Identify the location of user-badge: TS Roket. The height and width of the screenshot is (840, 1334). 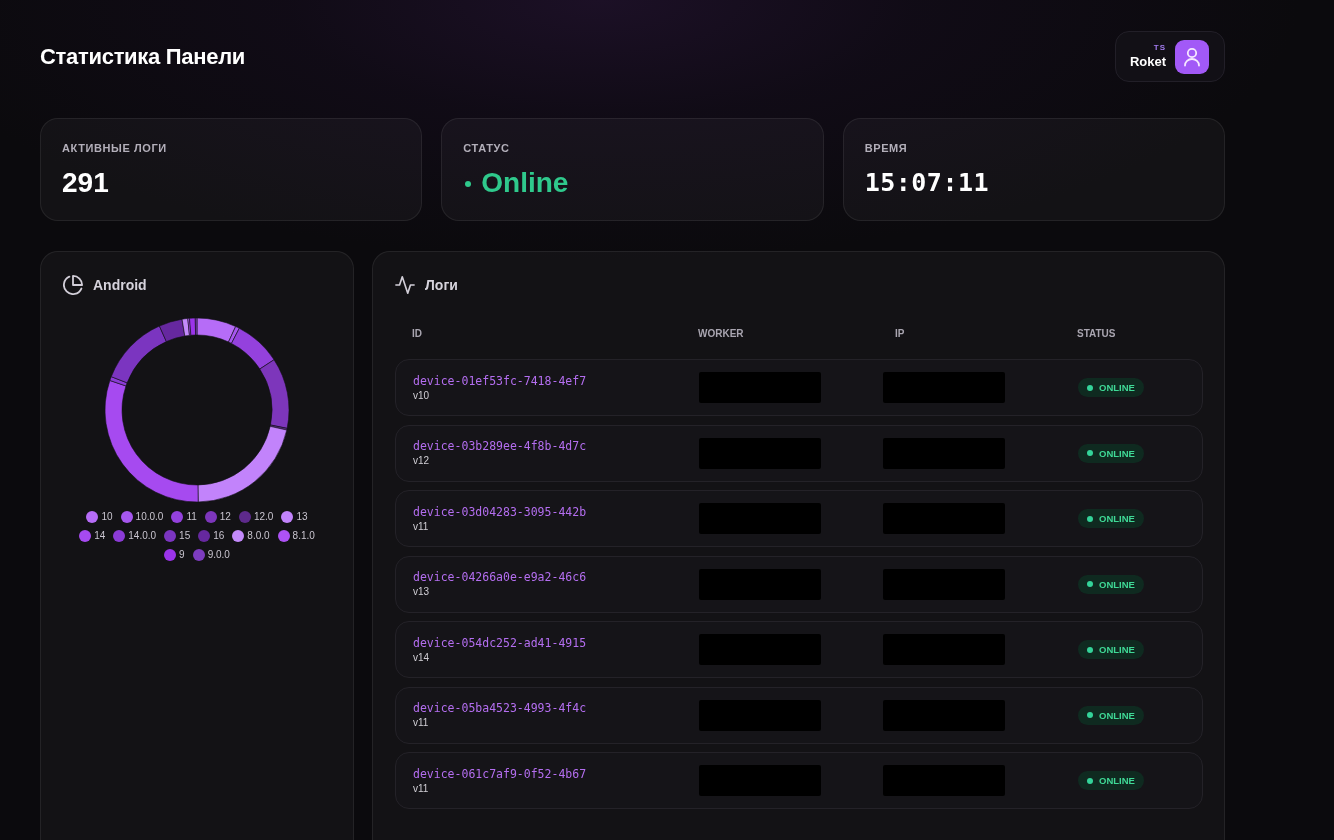
(1169, 56).